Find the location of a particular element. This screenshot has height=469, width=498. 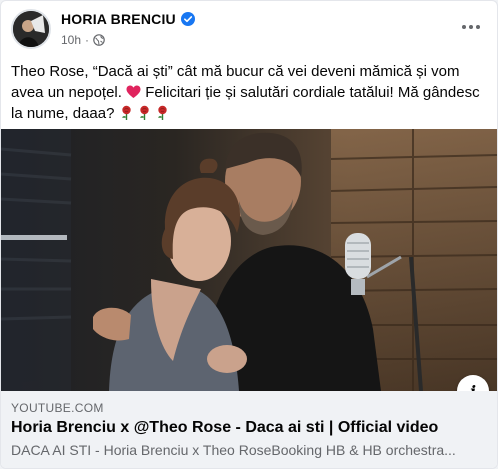

red-heart-icon is located at coordinates (133, 91).